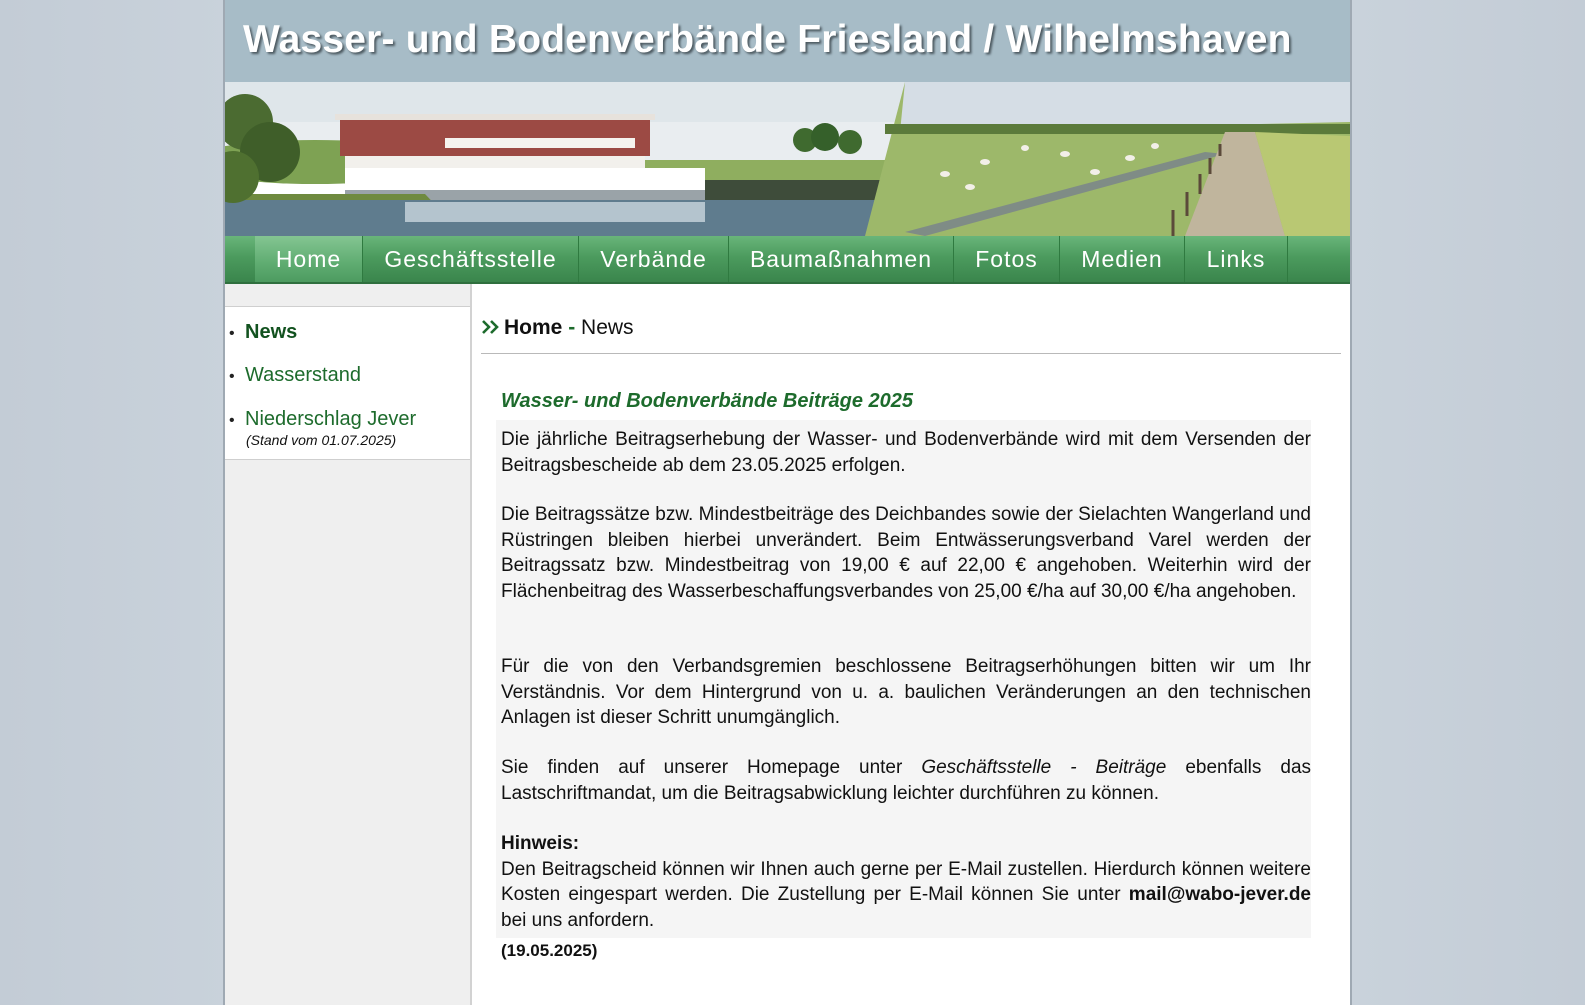  Describe the element at coordinates (1007, 259) in the screenshot. I see `nav-fotos: Fotos` at that location.